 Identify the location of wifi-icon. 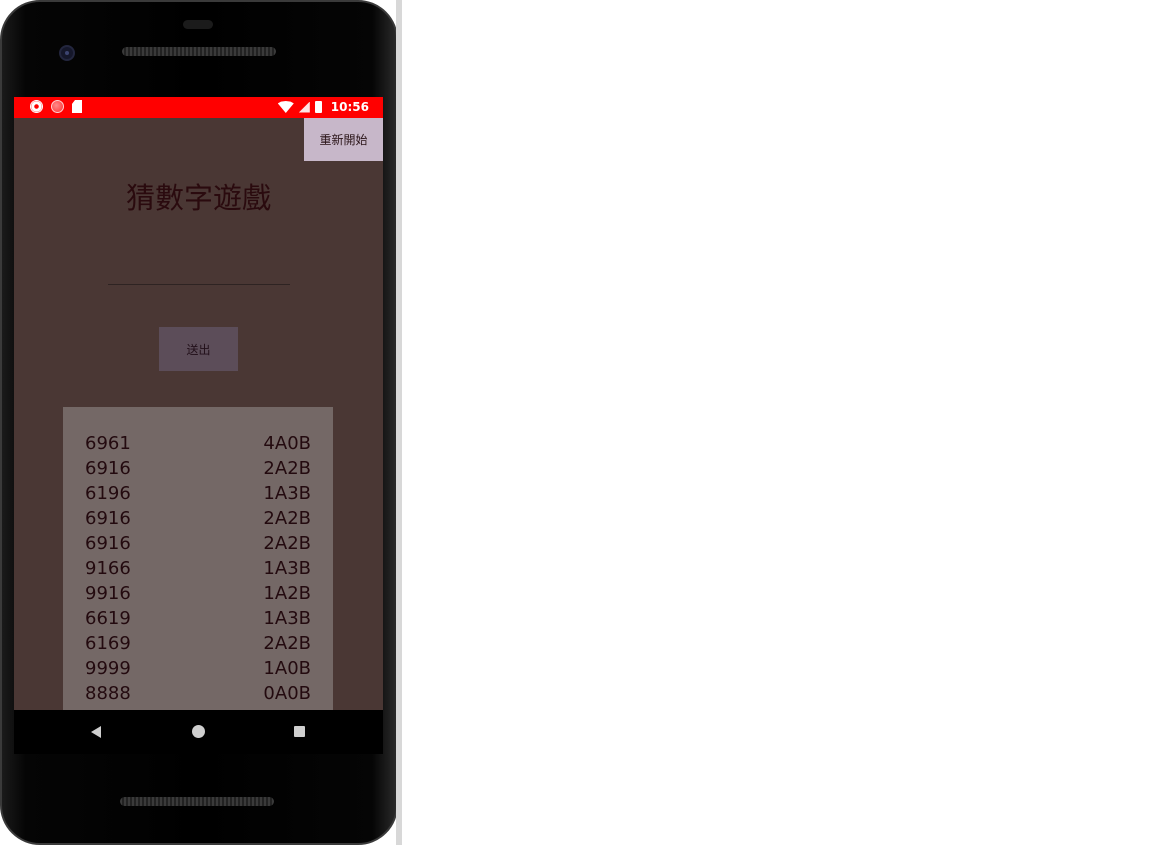
(285, 107).